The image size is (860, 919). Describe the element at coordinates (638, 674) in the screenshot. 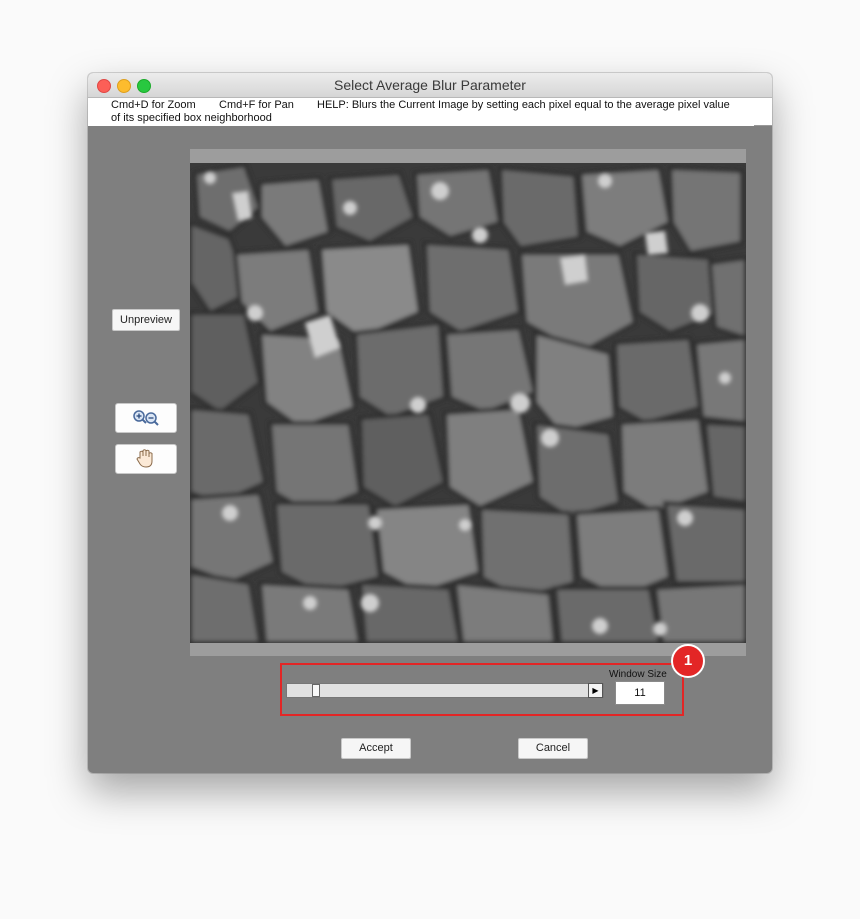

I see `window-size-label: Window Size` at that location.